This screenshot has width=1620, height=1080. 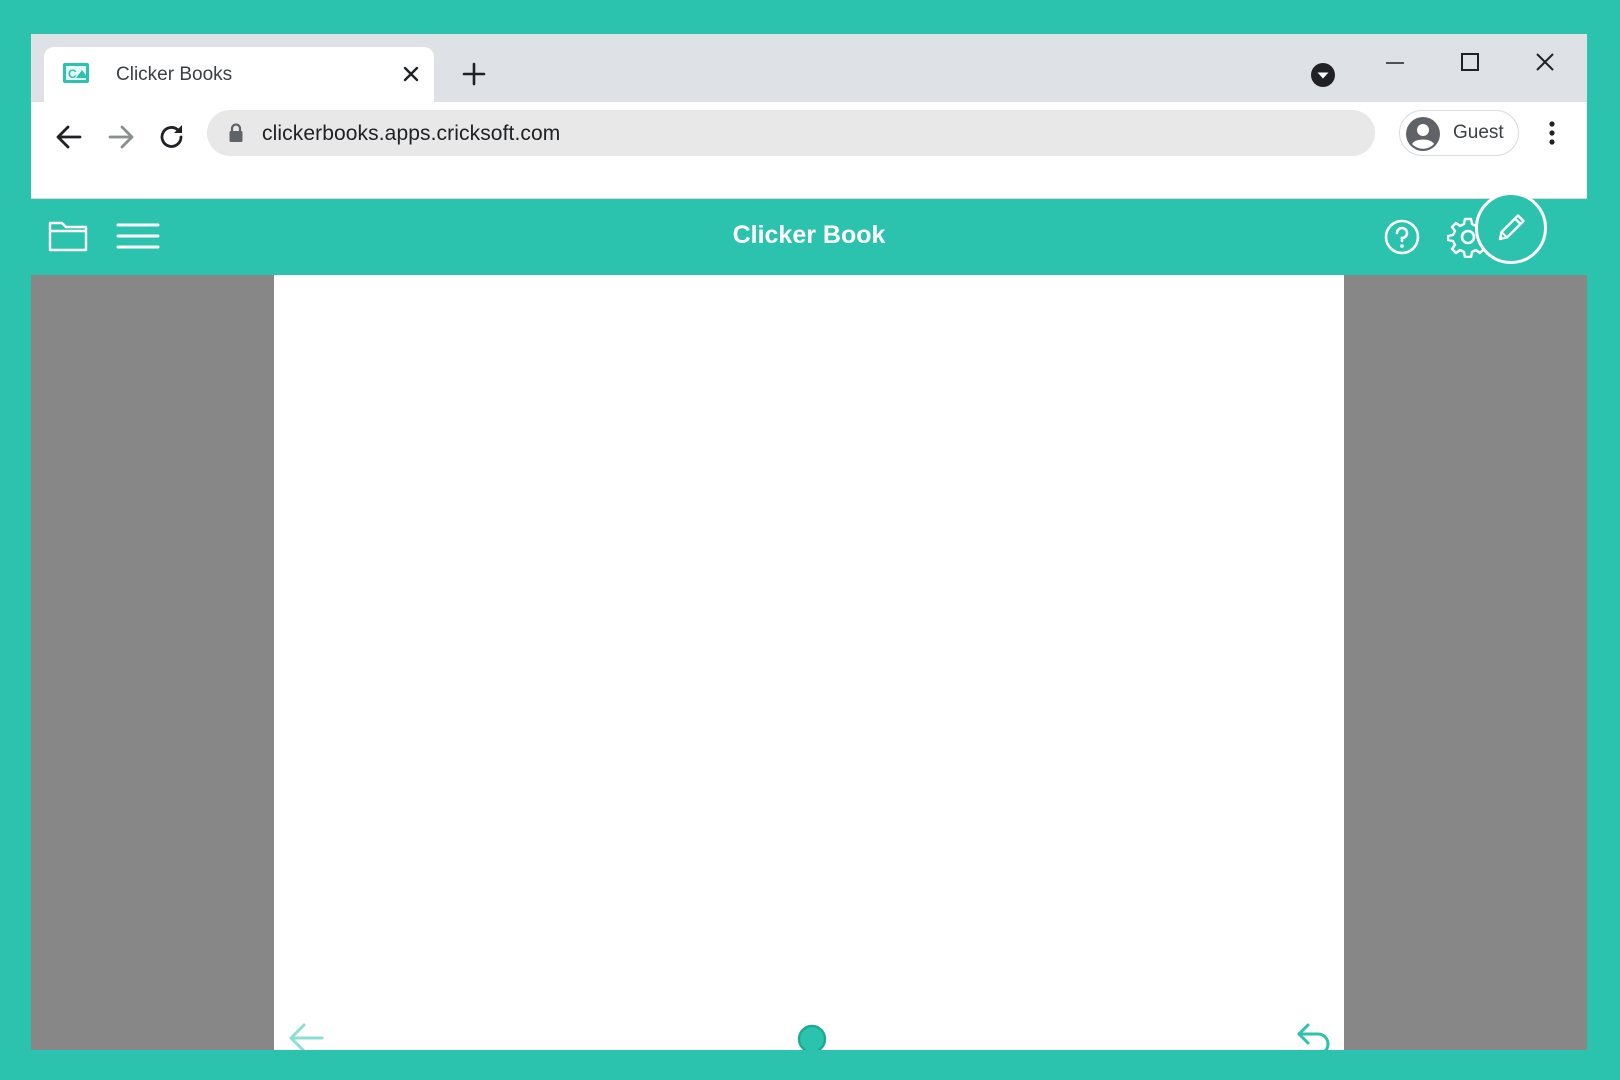 What do you see at coordinates (791, 133) in the screenshot?
I see `address-bar: clickerbooks.apps.cricksoft.com` at bounding box center [791, 133].